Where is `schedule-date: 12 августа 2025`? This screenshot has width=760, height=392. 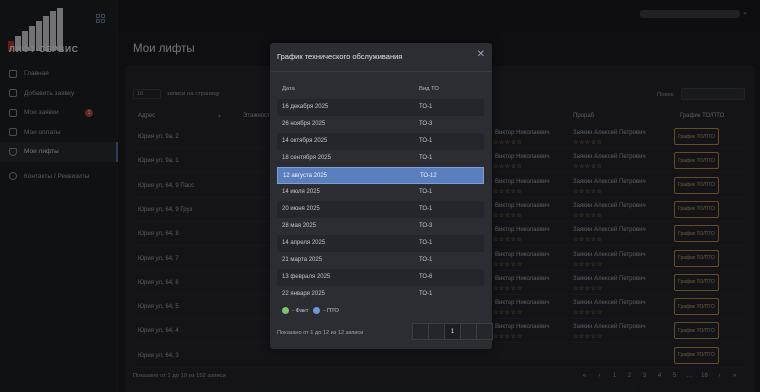
schedule-date: 12 августа 2025 is located at coordinates (305, 176).